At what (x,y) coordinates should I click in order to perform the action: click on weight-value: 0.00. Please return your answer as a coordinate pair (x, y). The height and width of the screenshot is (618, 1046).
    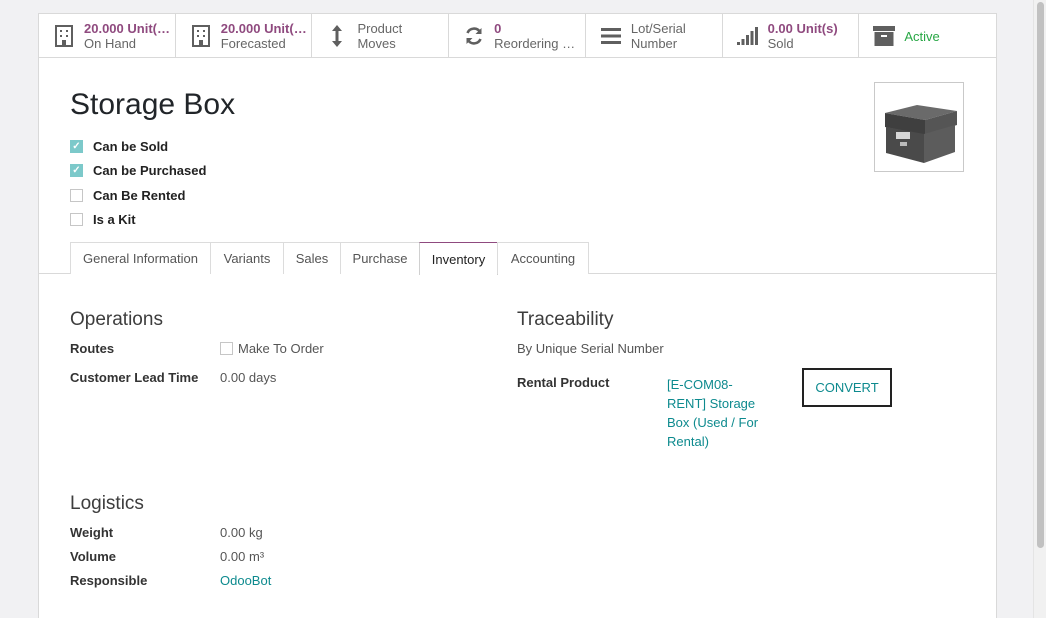
    Looking at the image, I should click on (233, 532).